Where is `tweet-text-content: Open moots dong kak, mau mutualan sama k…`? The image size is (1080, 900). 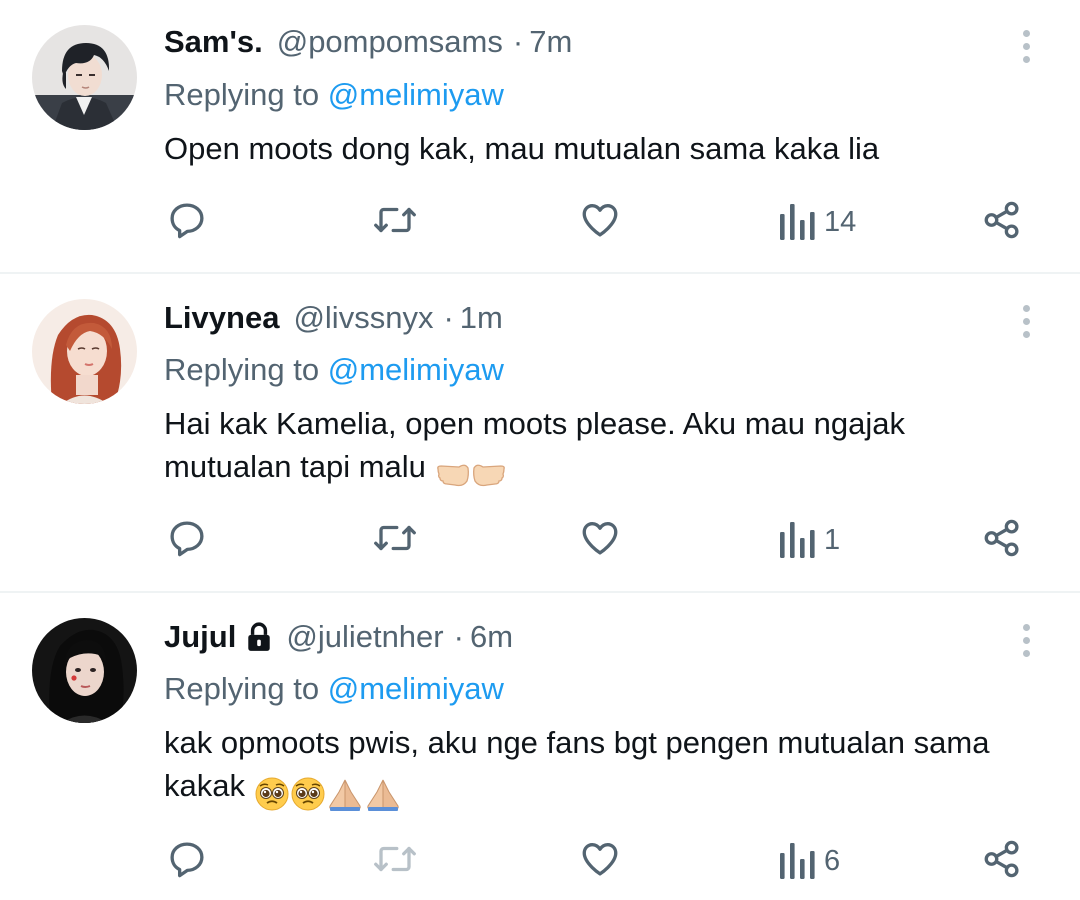
tweet-text-content: Open moots dong kak, mau mutualan sama k… is located at coordinates (522, 148).